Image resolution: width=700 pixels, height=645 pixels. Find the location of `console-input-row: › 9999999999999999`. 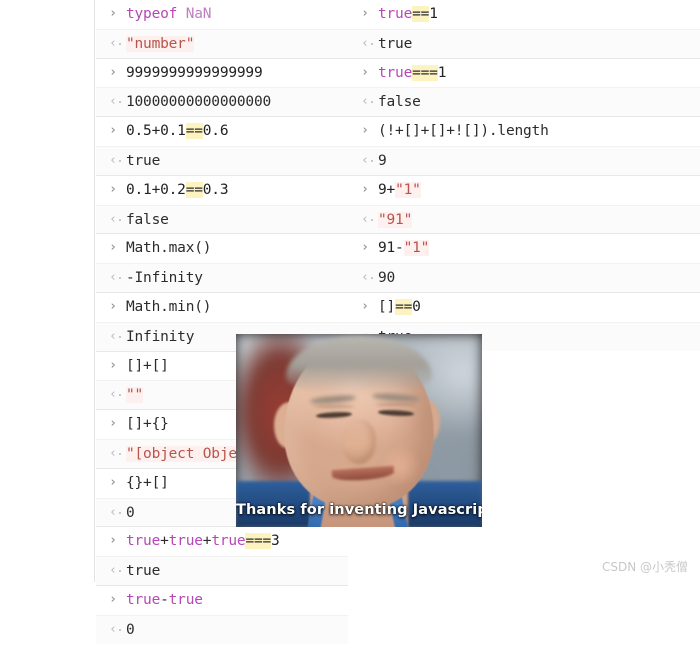

console-input-row: › 9999999999999999 is located at coordinates (222, 73).